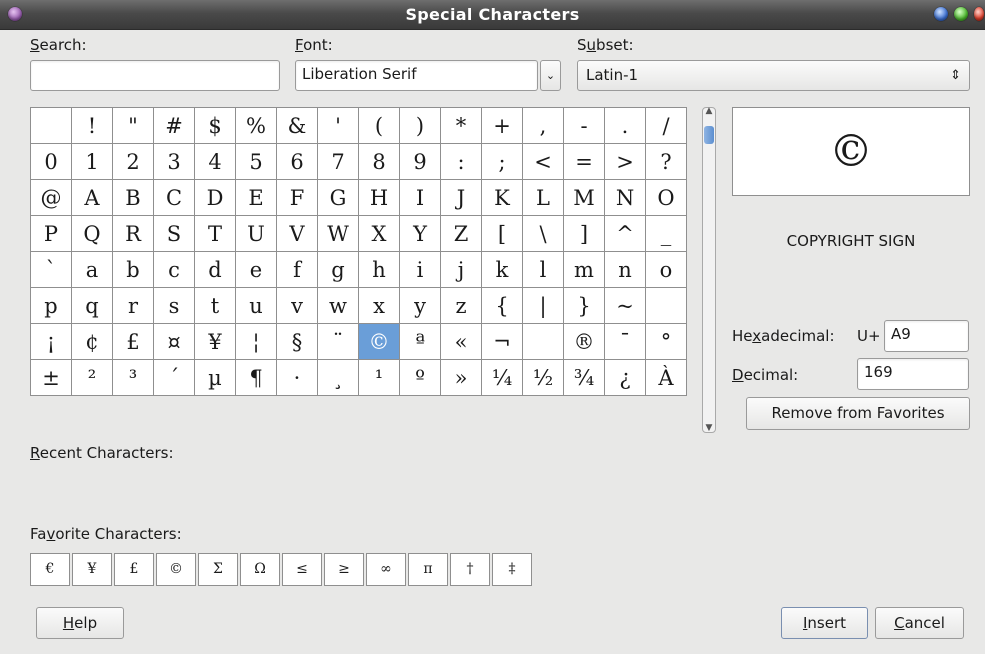  Describe the element at coordinates (338, 269) in the screenshot. I see `character-cell: g` at that location.